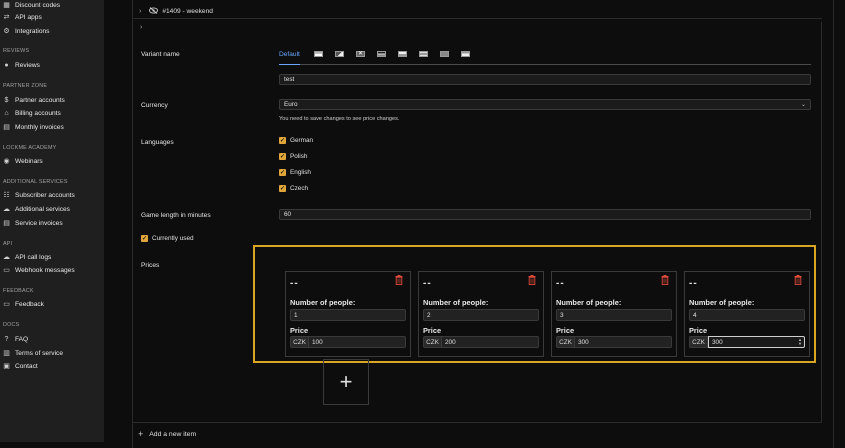 The image size is (845, 448). I want to click on sidebar-item-contact: ▣ Contact, so click(20, 366).